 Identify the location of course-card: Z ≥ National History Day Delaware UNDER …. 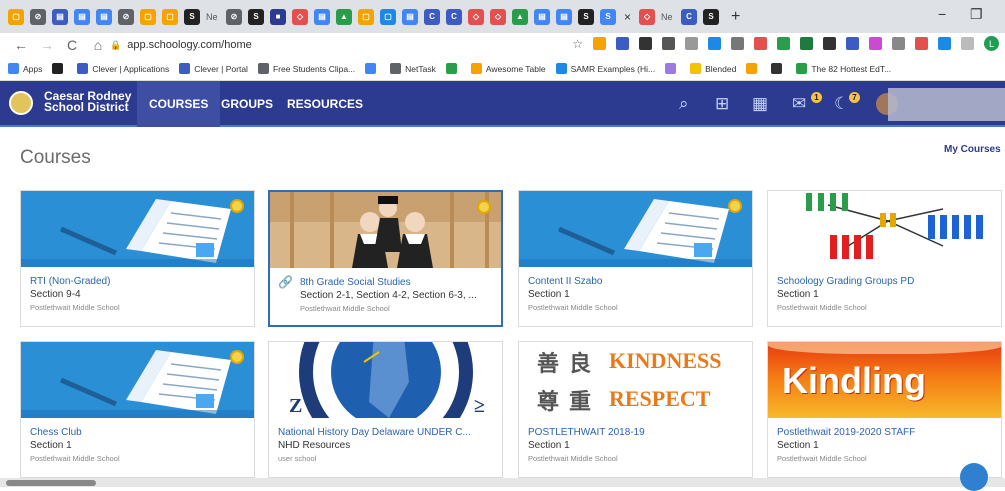
(385, 409).